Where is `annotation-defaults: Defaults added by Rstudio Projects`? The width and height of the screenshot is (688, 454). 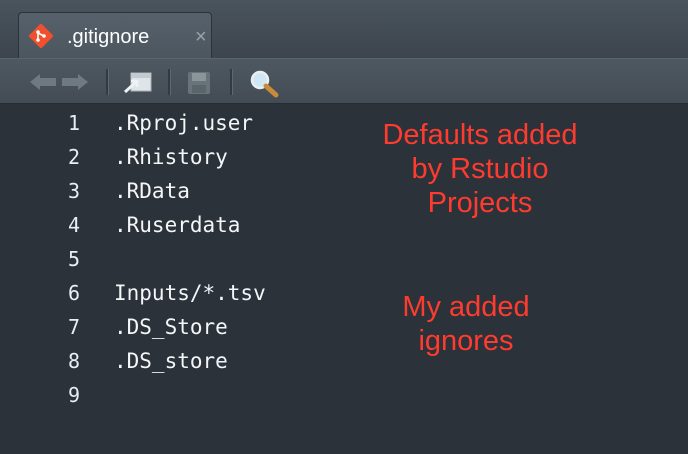 annotation-defaults: Defaults added by Rstudio Projects is located at coordinates (480, 169).